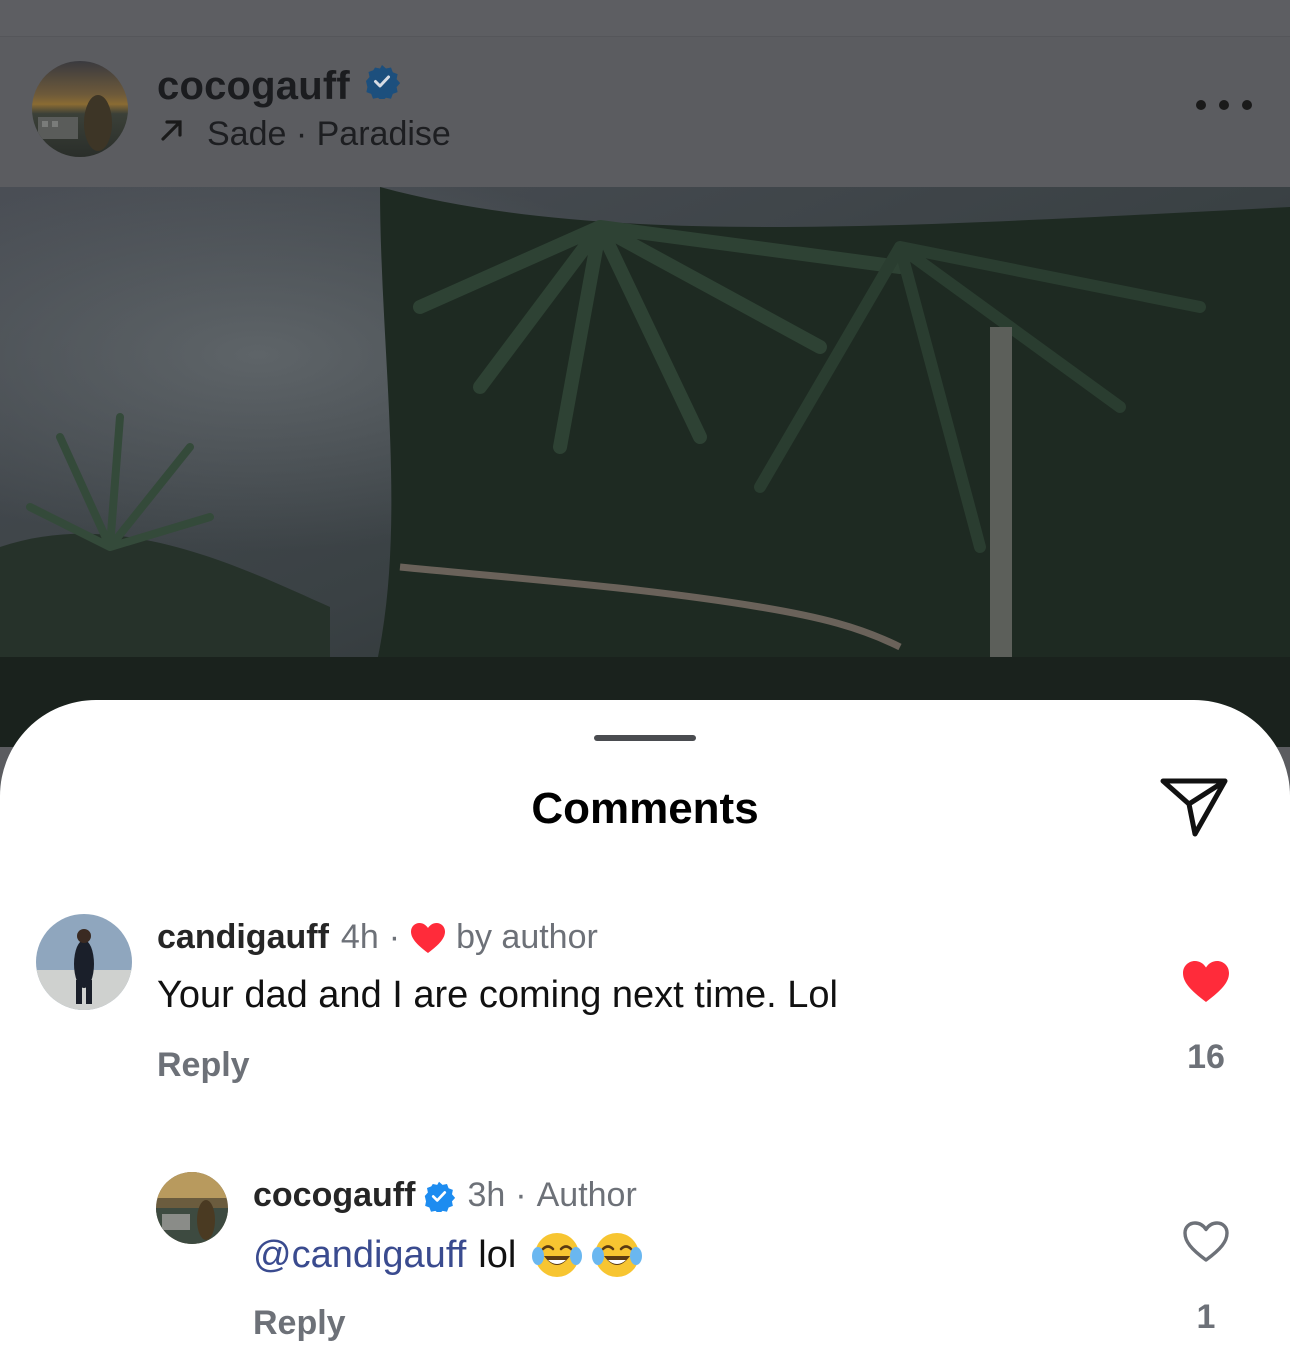 This screenshot has width=1290, height=1360. Describe the element at coordinates (486, 1195) in the screenshot. I see `comment-time: 3h` at that location.